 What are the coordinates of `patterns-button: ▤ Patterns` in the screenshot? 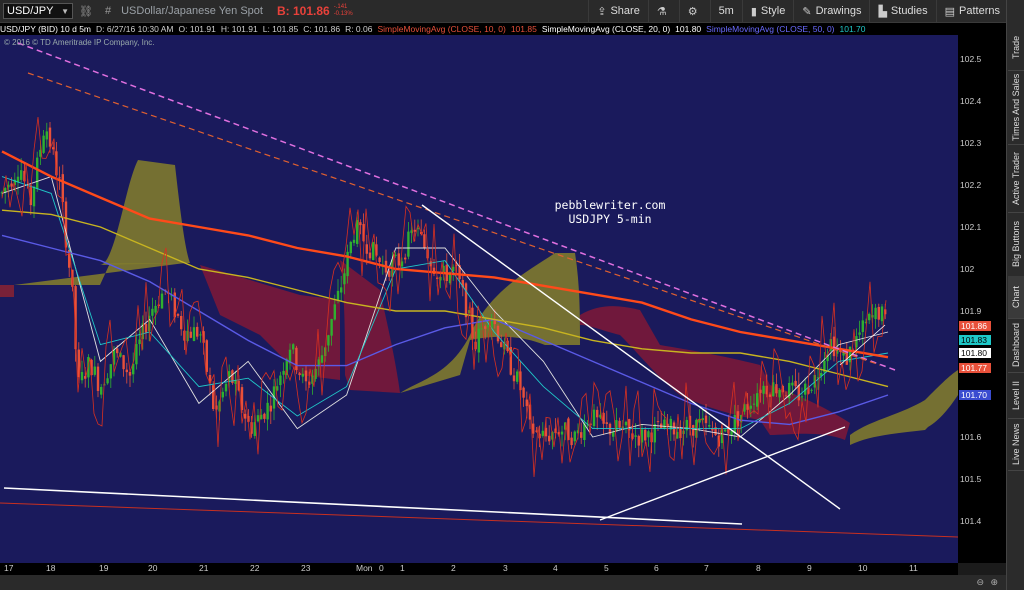 It's located at (971, 11).